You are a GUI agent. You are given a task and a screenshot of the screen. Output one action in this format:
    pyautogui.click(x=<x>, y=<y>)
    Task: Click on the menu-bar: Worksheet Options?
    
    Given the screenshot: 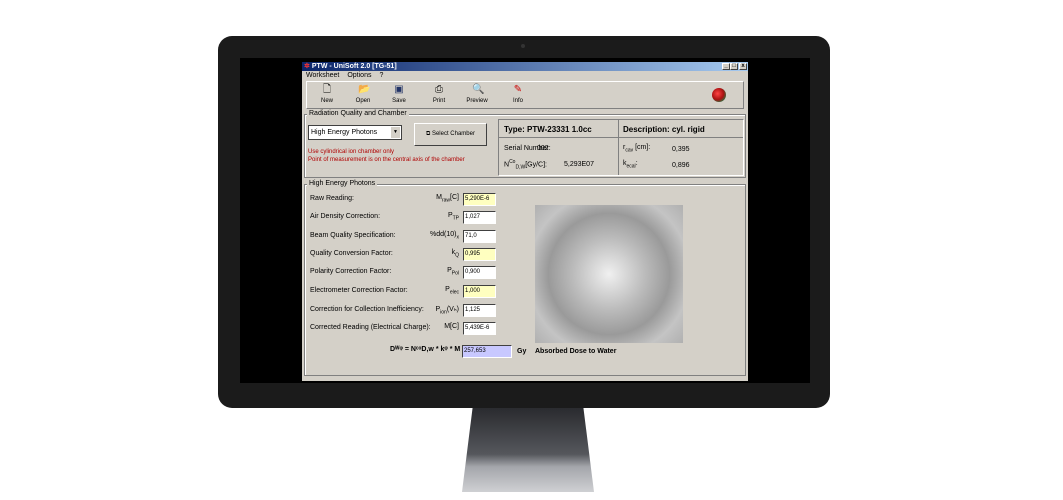 What is the action you would take?
    pyautogui.click(x=344, y=75)
    